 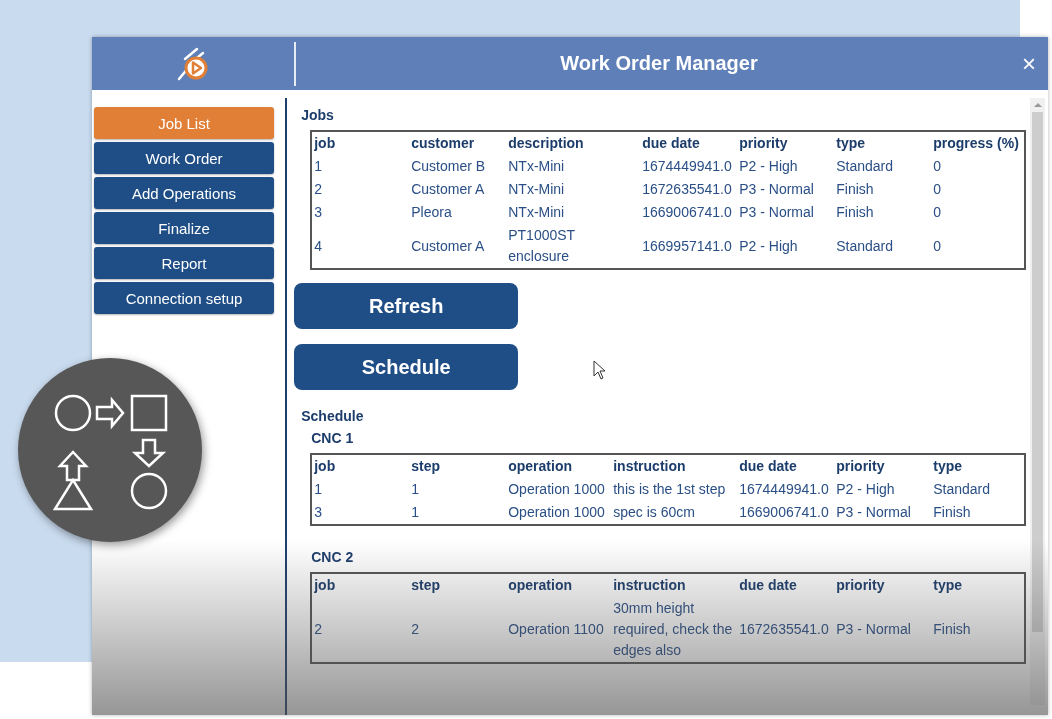 What do you see at coordinates (184, 158) in the screenshot?
I see `sidebar-item: Work Order` at bounding box center [184, 158].